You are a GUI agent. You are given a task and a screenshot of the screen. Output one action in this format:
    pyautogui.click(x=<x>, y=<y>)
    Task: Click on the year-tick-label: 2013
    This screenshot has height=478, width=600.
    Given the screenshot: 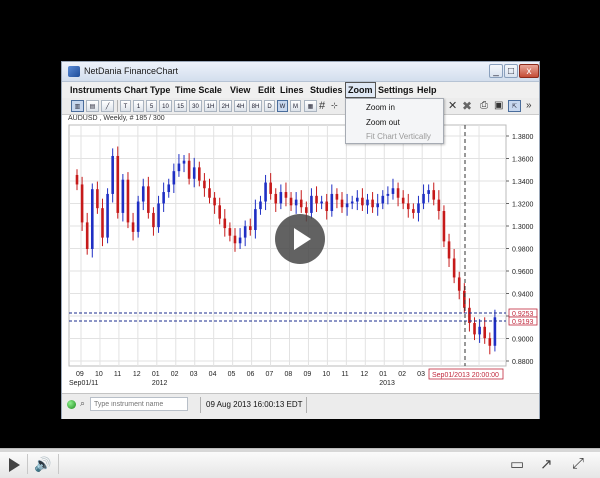 What is the action you would take?
    pyautogui.click(x=387, y=383)
    